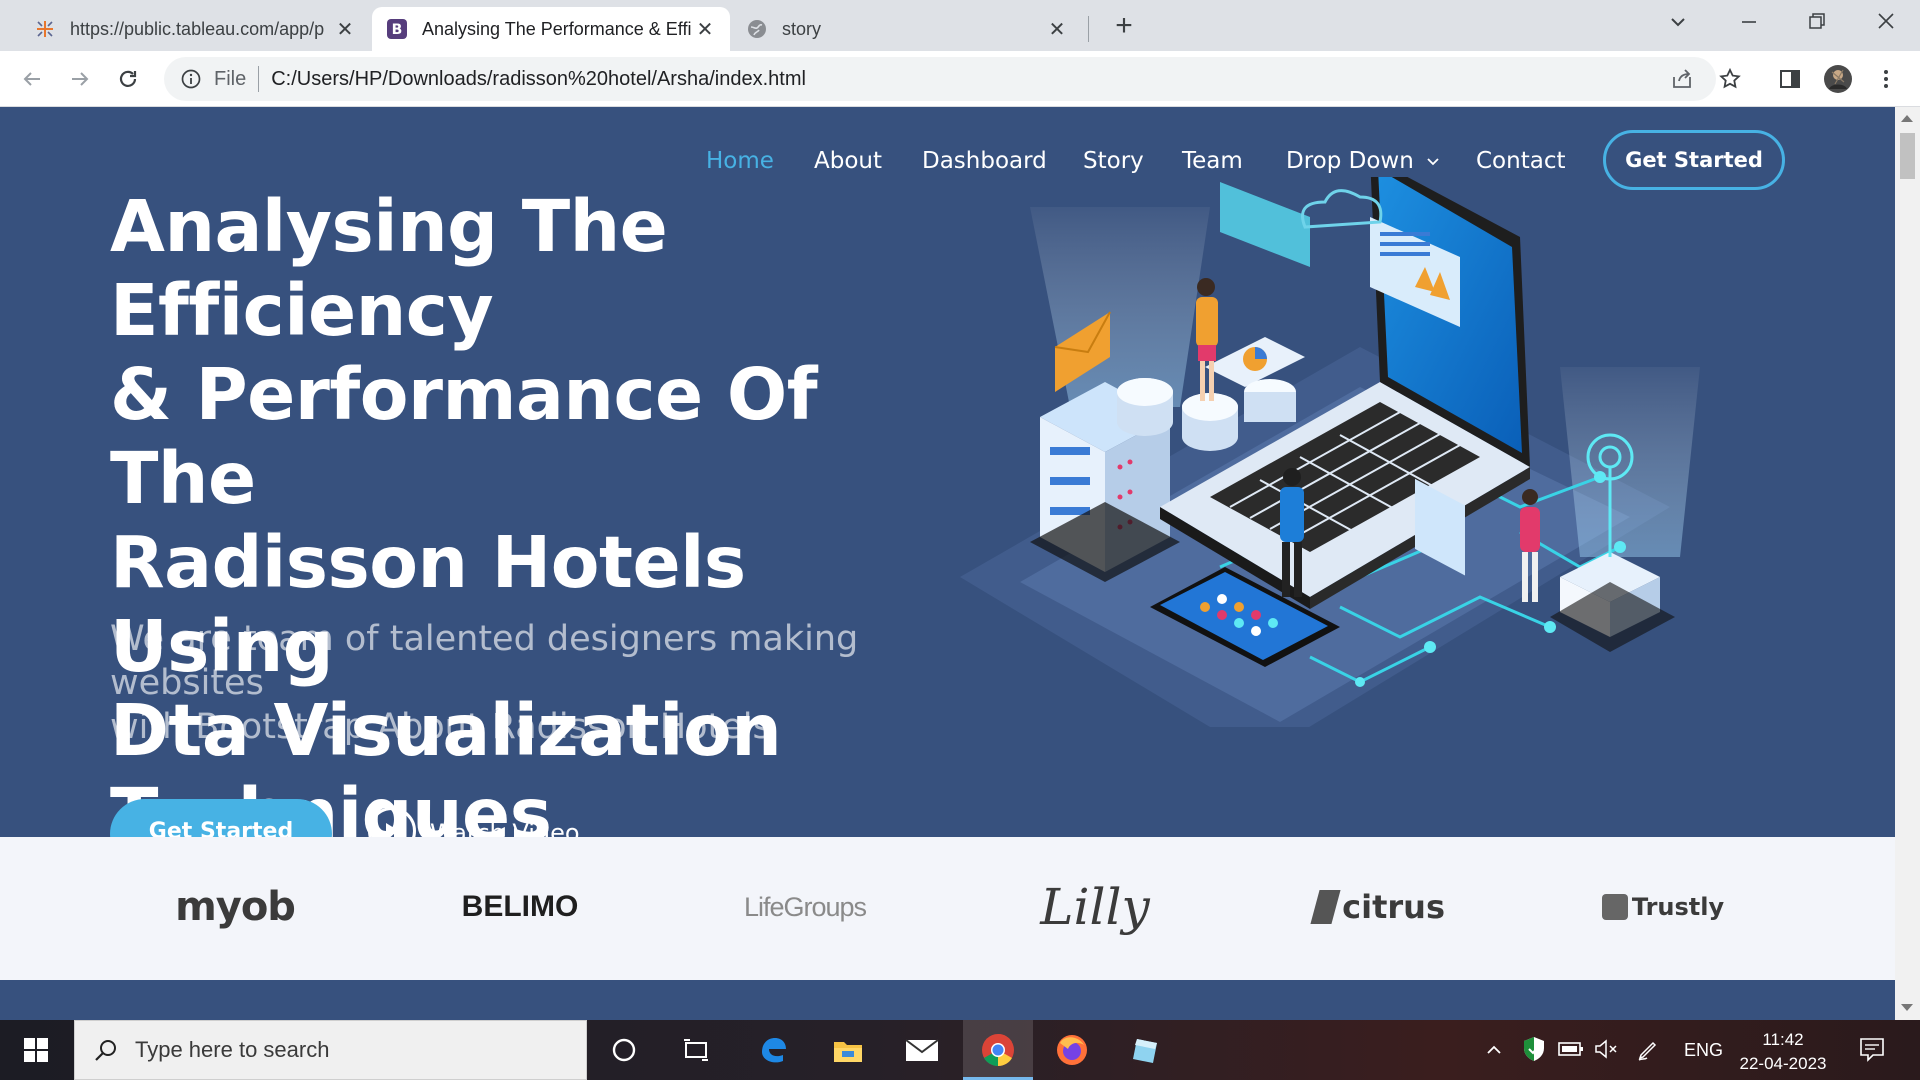  Describe the element at coordinates (922, 1050) in the screenshot. I see `mail-icon` at that location.